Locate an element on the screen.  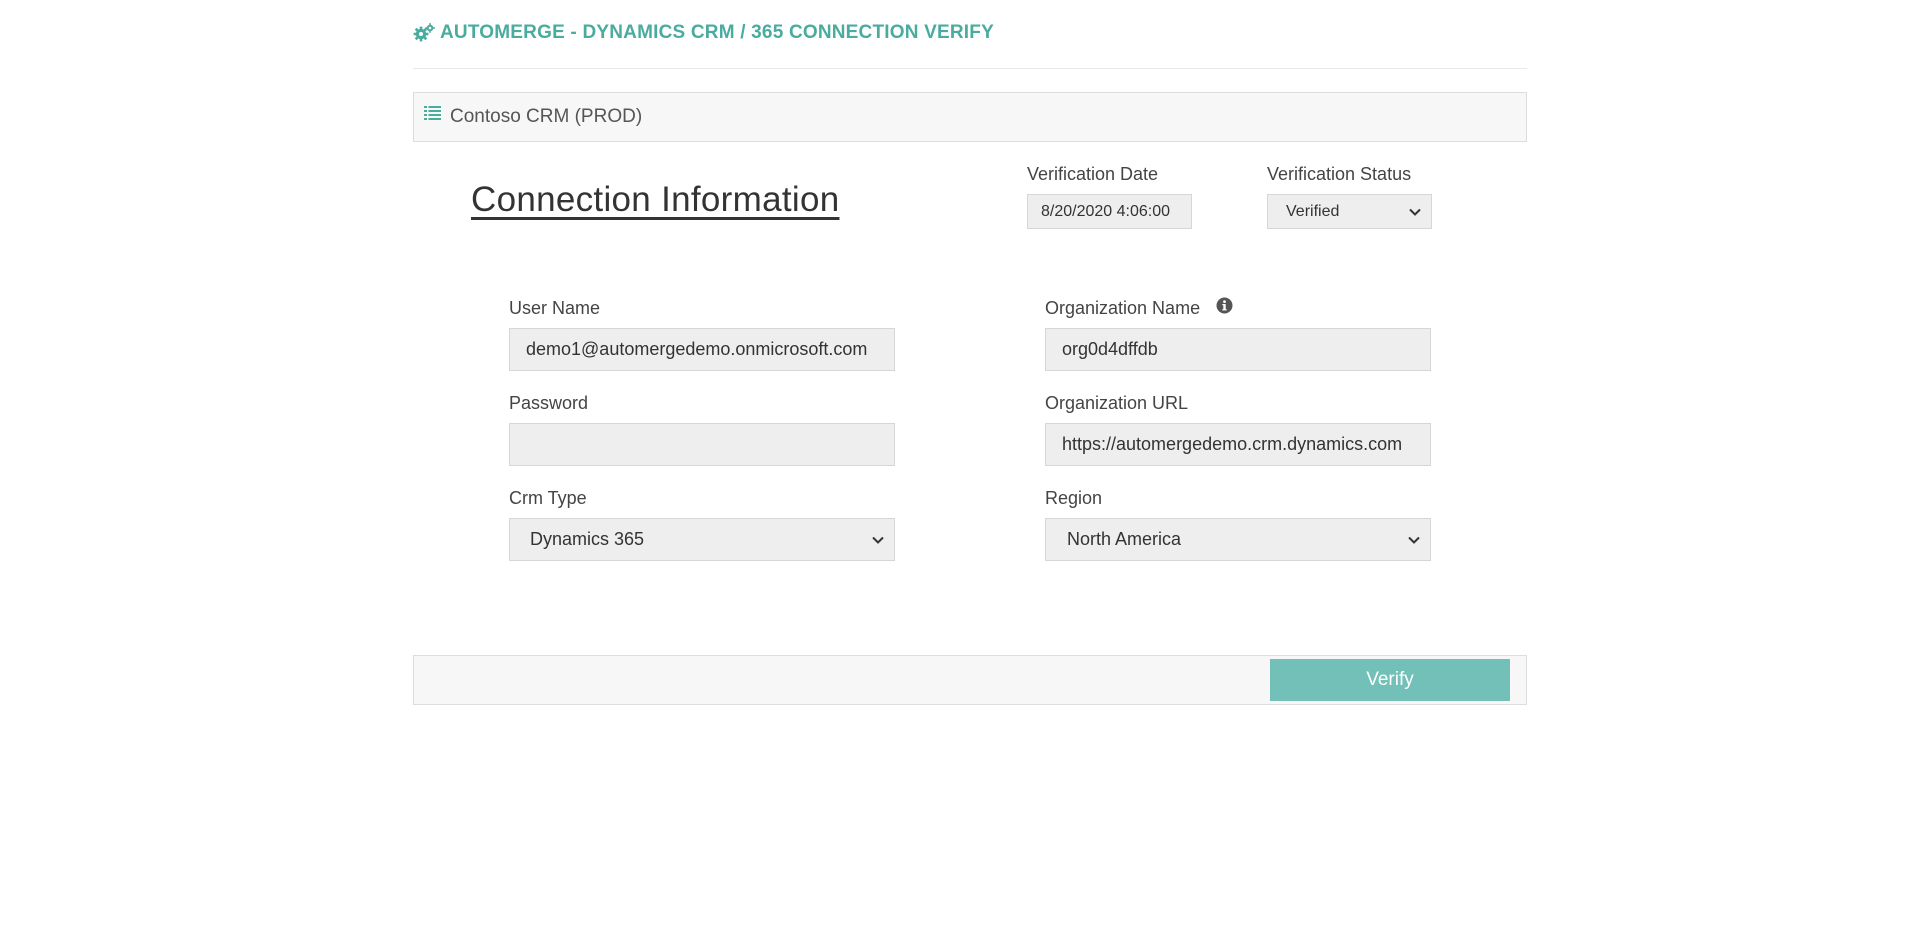
organization-url-label: Organization URL is located at coordinates (1117, 403).